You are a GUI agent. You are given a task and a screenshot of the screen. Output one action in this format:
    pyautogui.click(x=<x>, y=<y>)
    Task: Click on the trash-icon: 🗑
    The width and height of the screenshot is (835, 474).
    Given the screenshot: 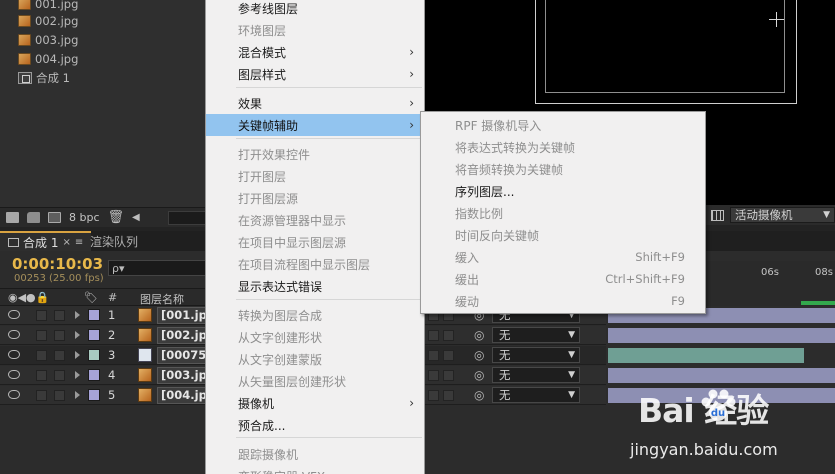 What is the action you would take?
    pyautogui.click(x=116, y=217)
    